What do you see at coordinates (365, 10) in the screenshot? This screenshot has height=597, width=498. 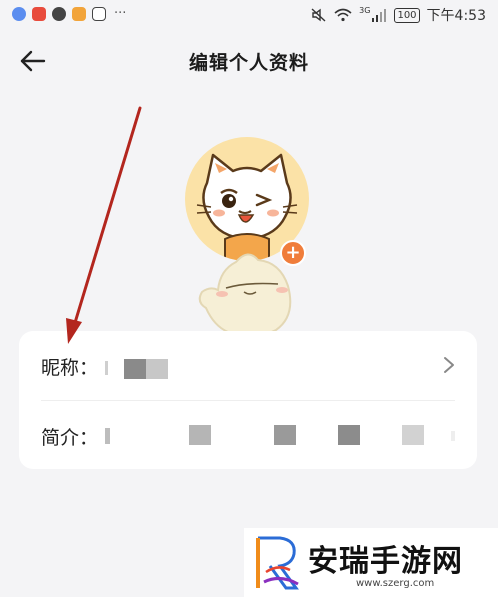 I see `network-type: 3G` at bounding box center [365, 10].